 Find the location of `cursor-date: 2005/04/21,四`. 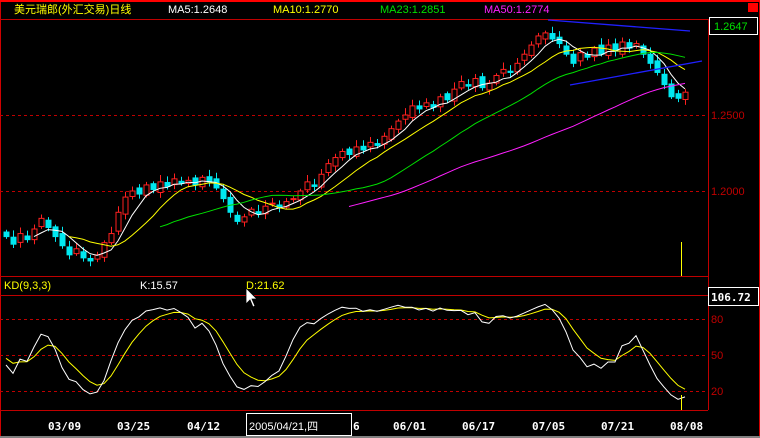

cursor-date: 2005/04/21,四 is located at coordinates (283, 427).